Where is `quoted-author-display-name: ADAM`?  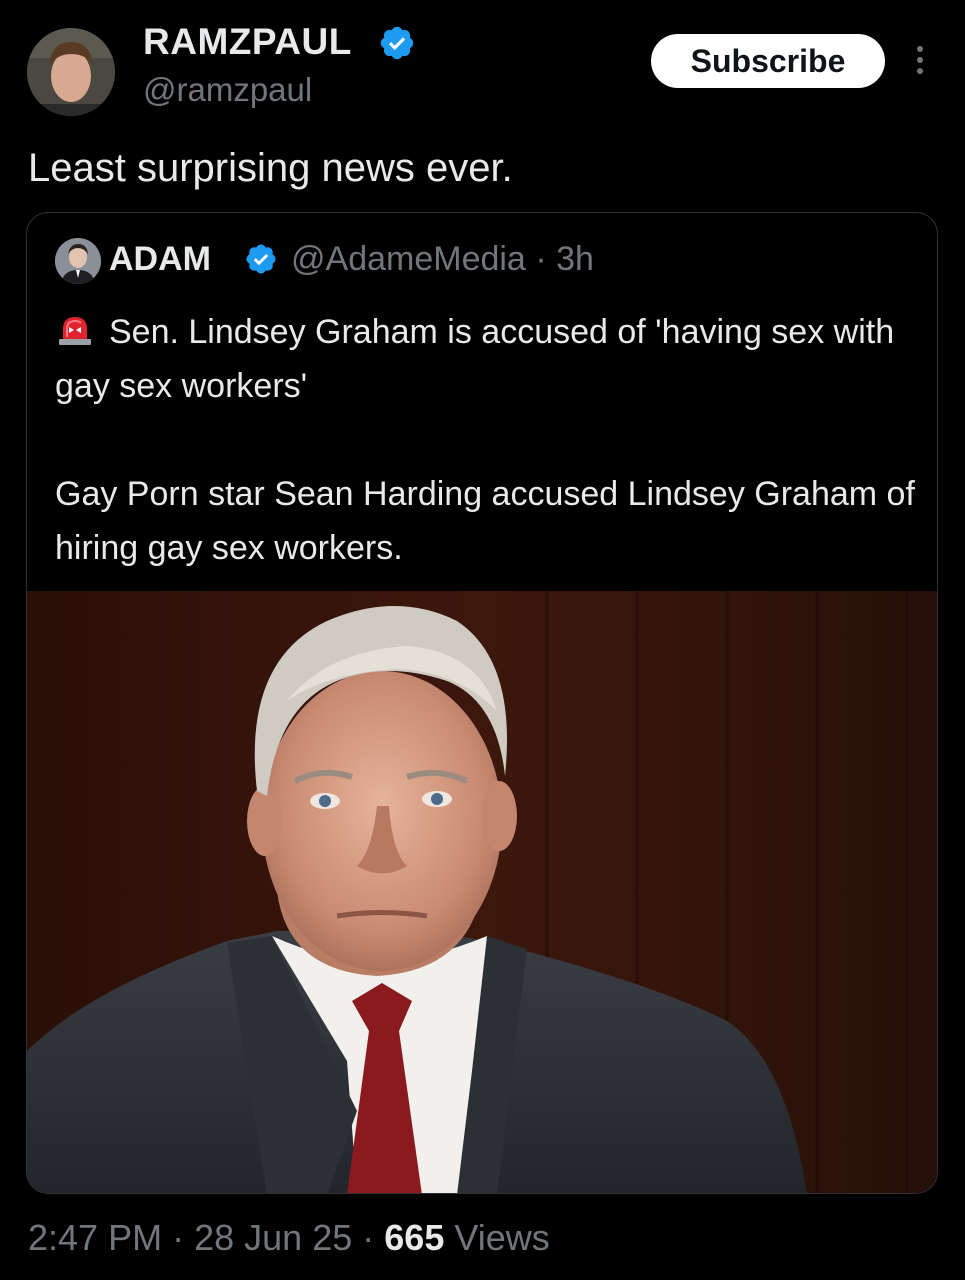
quoted-author-display-name: ADAM is located at coordinates (160, 259).